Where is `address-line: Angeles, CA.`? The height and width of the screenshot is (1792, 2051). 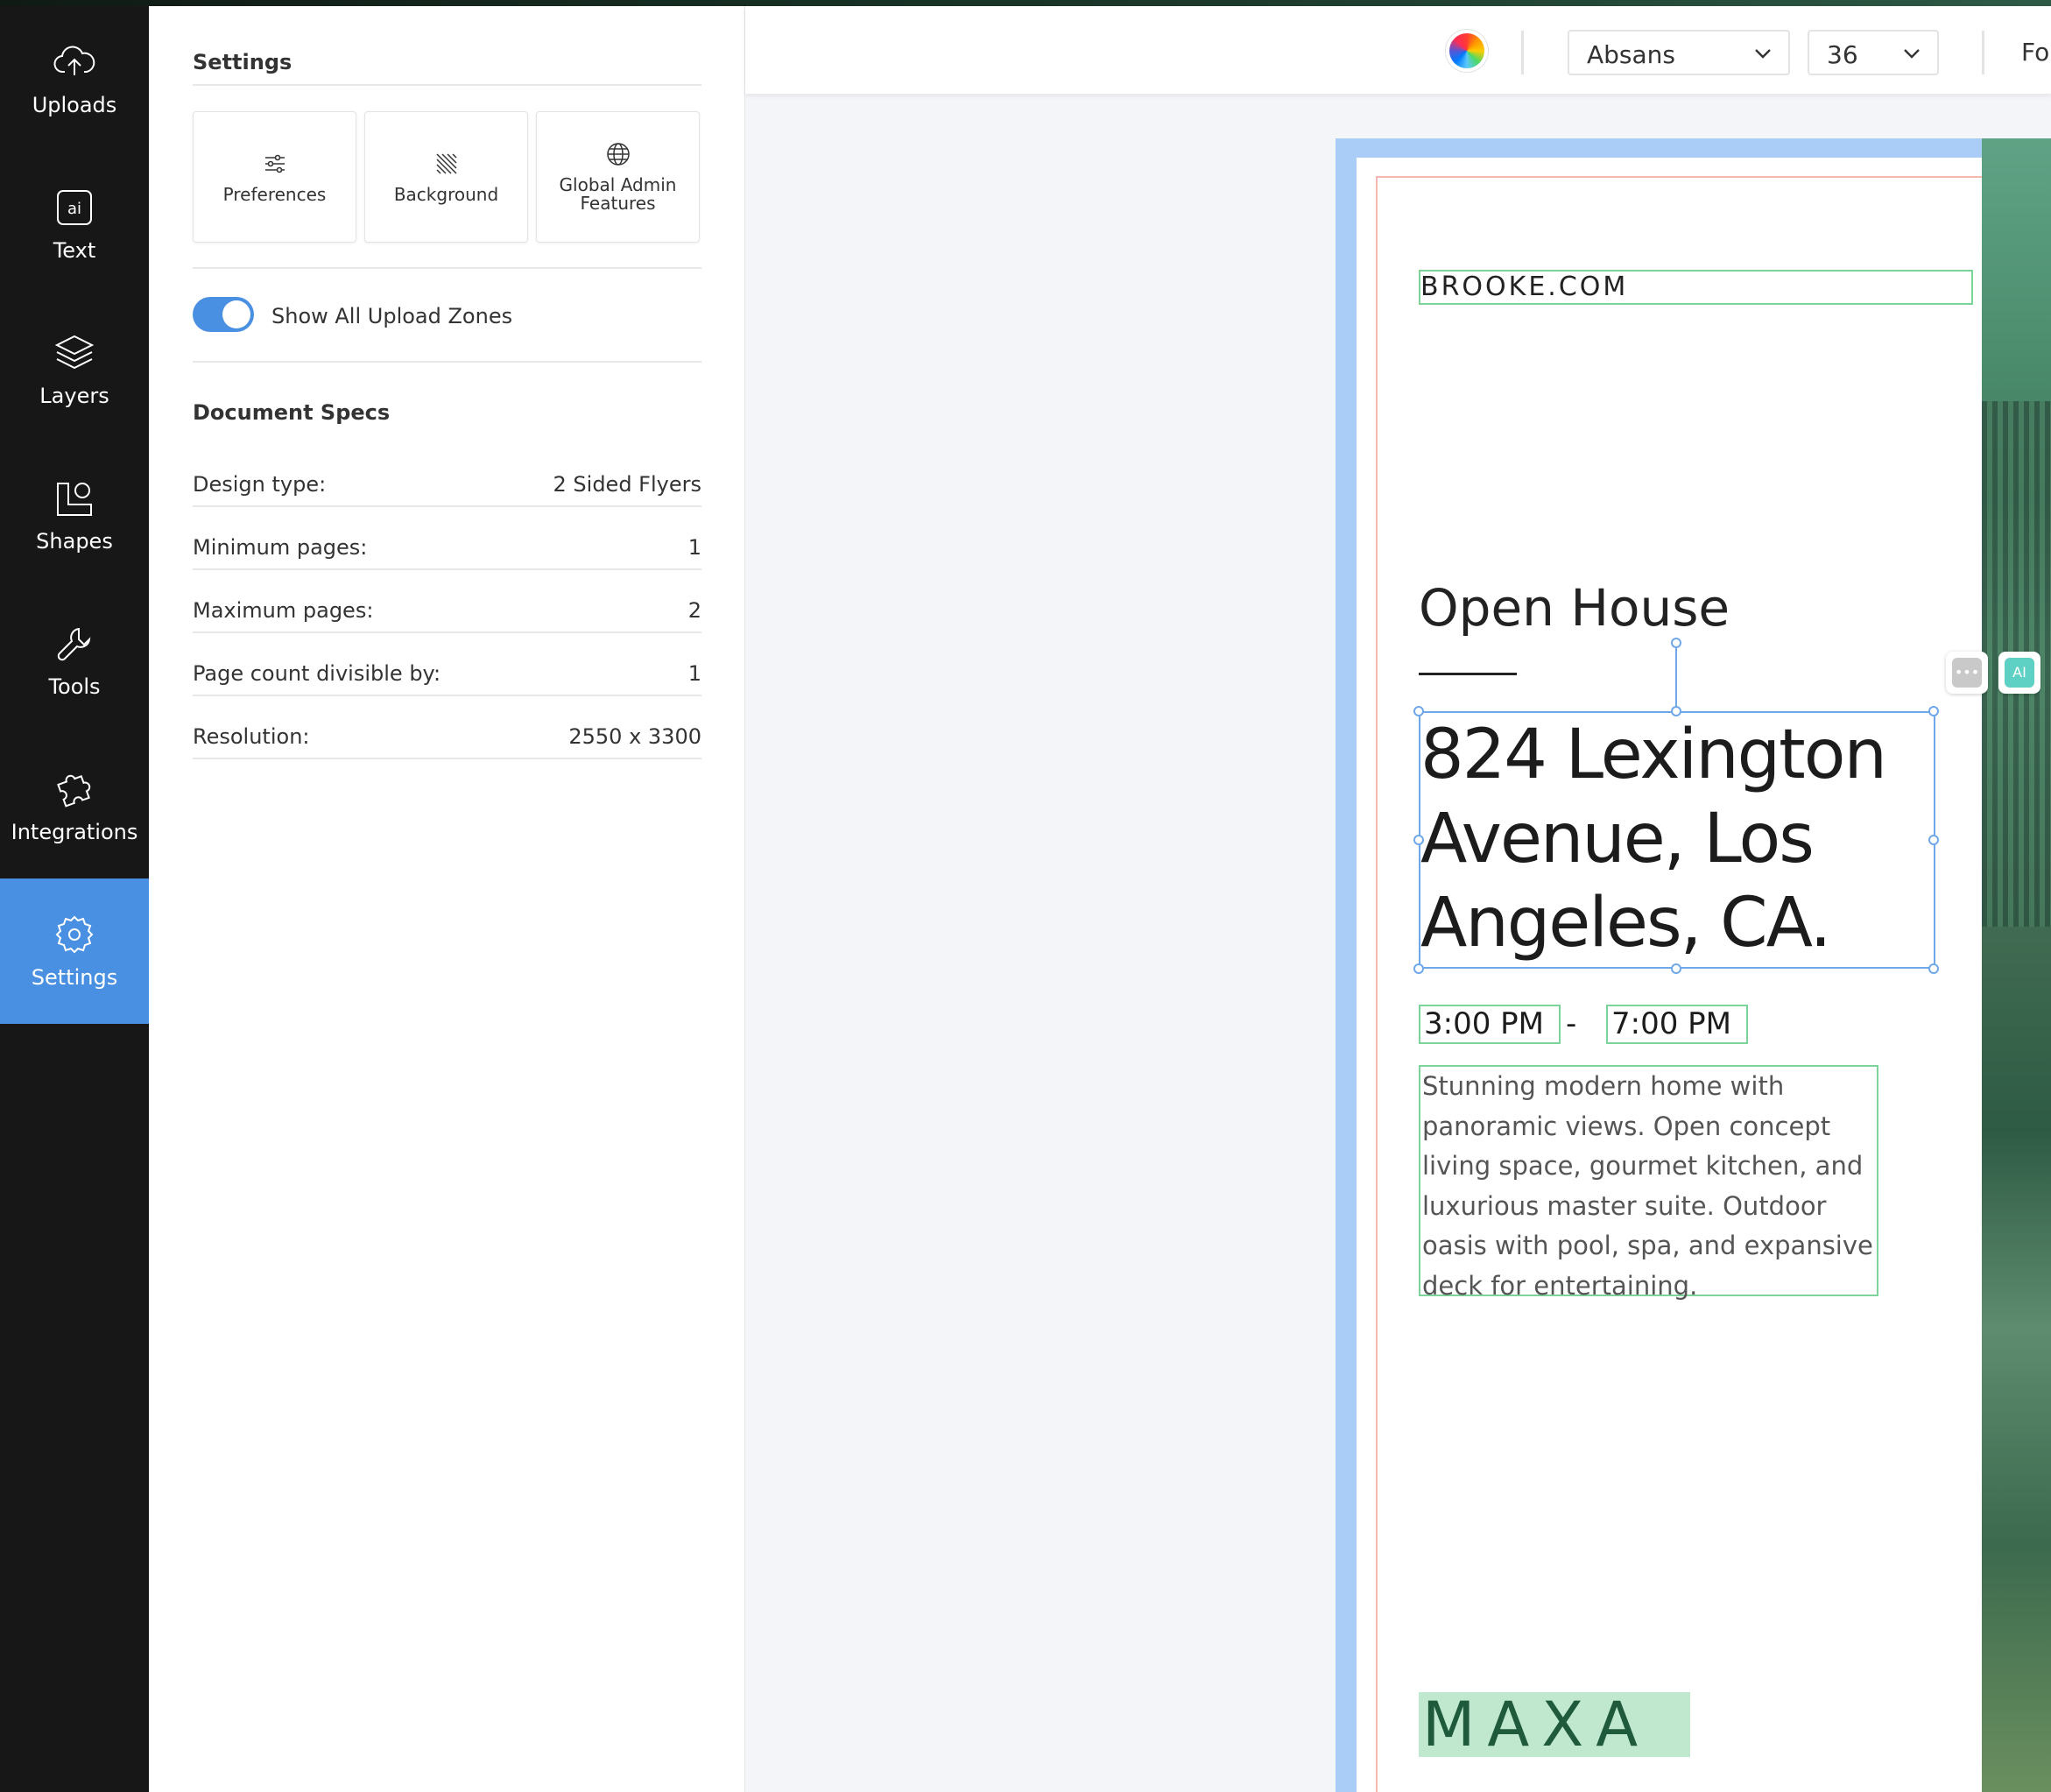
address-line: Angeles, CA. is located at coordinates (1625, 923).